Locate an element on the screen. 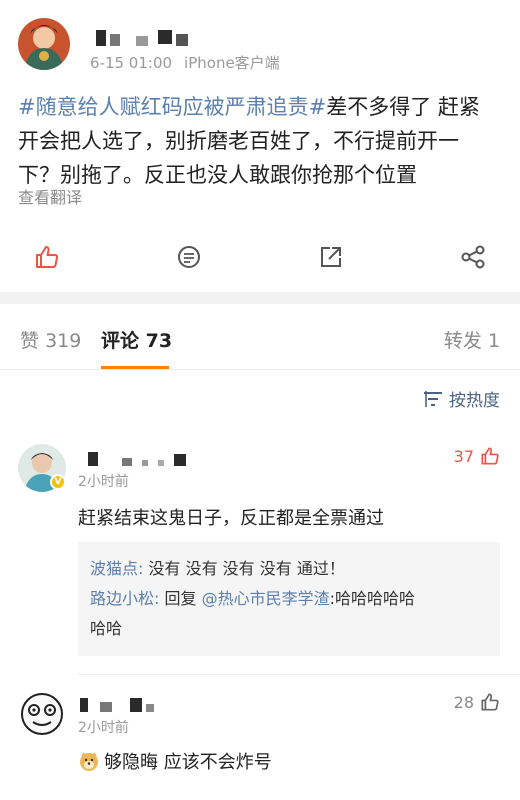  reply-item: 波猫点: 没有 没有 没有 没有 通过！ is located at coordinates (289, 569).